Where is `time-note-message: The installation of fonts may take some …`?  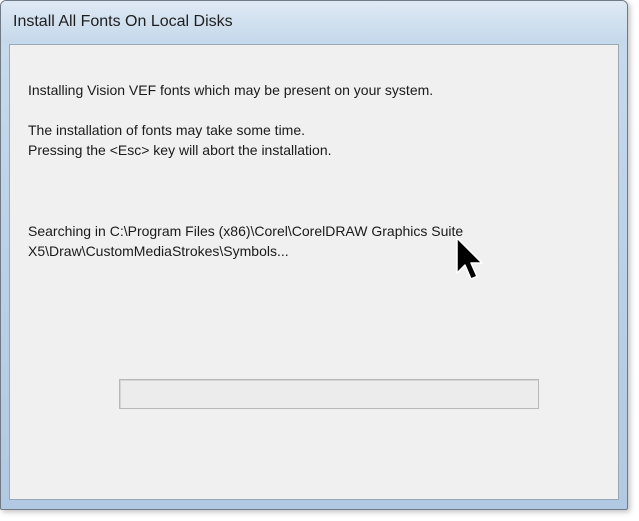 time-note-message: The installation of fonts may take some … is located at coordinates (167, 130).